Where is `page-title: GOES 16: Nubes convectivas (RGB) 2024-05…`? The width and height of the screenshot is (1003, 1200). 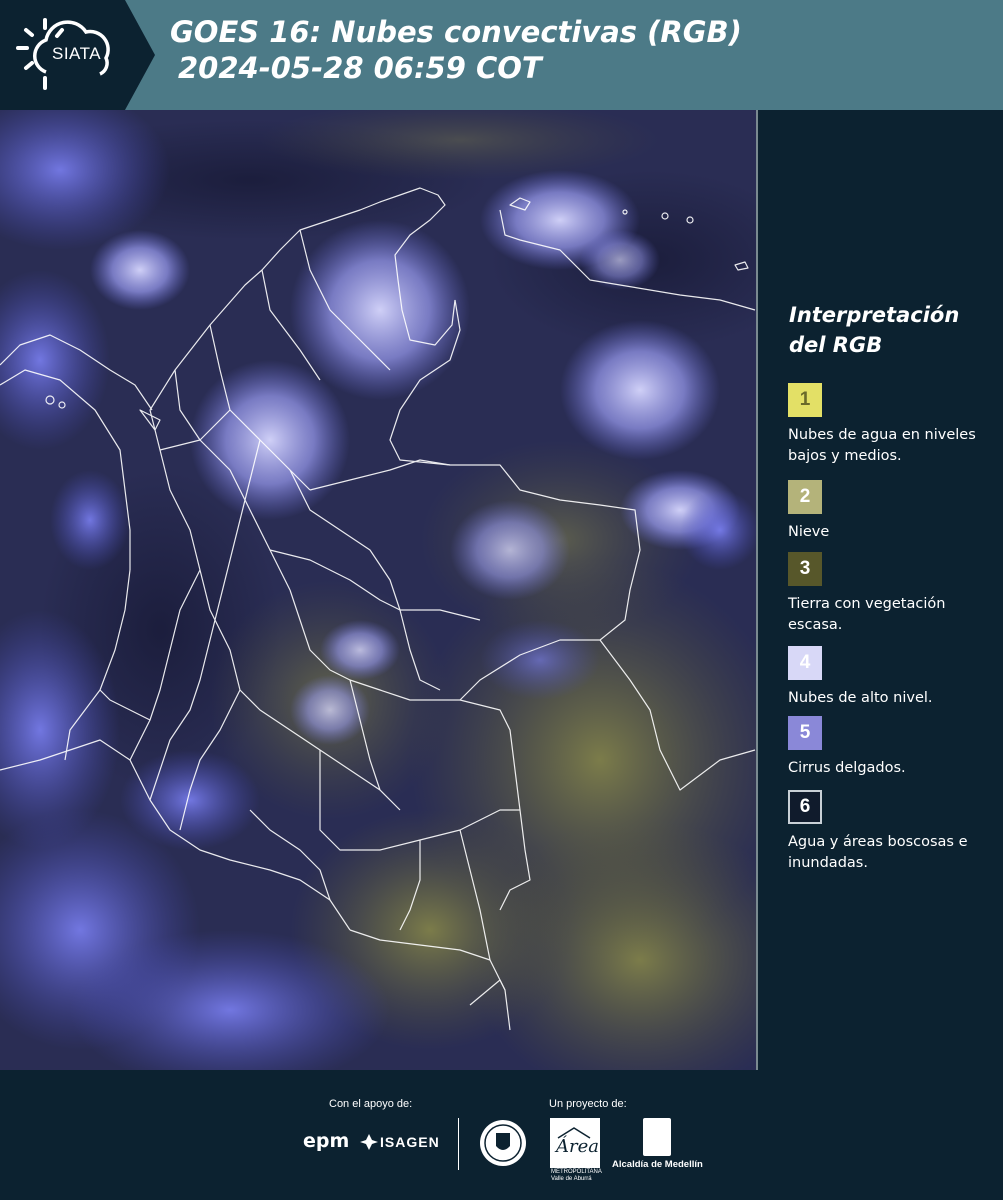
page-title: GOES 16: Nubes convectivas (RGB) 2024-05… is located at coordinates (456, 50).